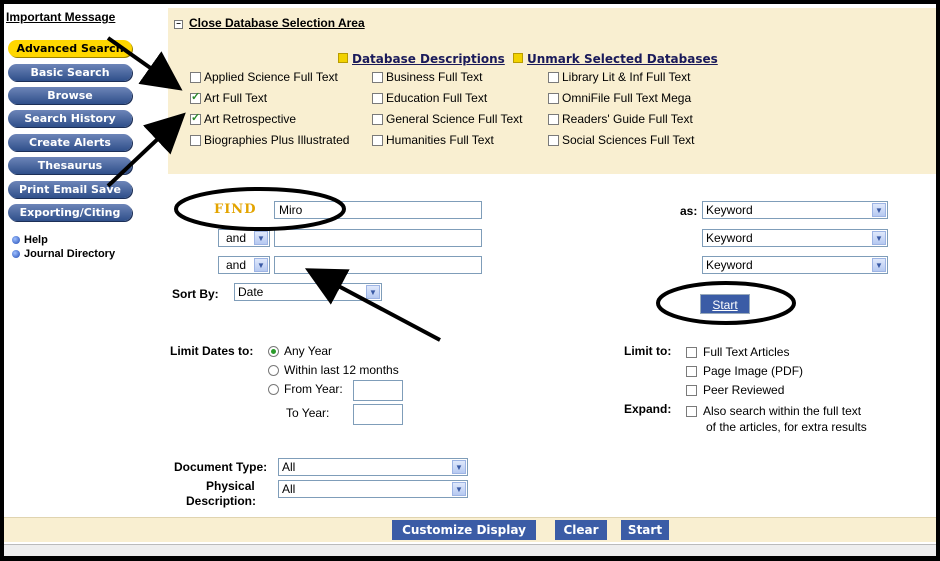  Describe the element at coordinates (470, 550) in the screenshot. I see `status-bar` at that location.